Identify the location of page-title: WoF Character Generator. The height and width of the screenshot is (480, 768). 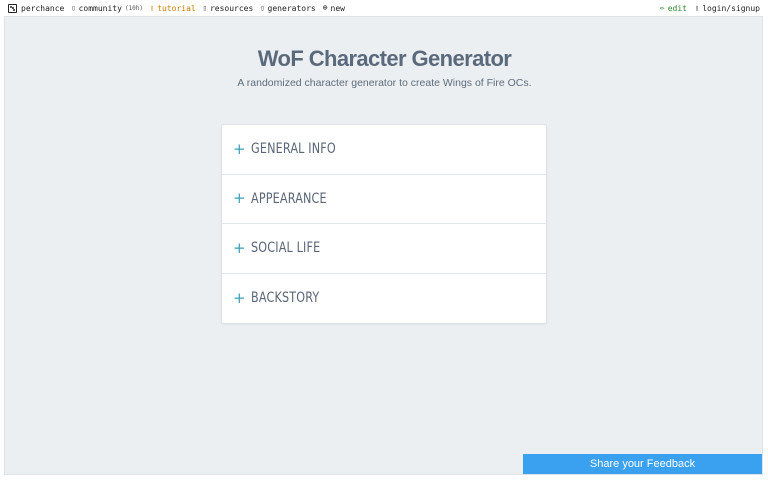
(384, 58).